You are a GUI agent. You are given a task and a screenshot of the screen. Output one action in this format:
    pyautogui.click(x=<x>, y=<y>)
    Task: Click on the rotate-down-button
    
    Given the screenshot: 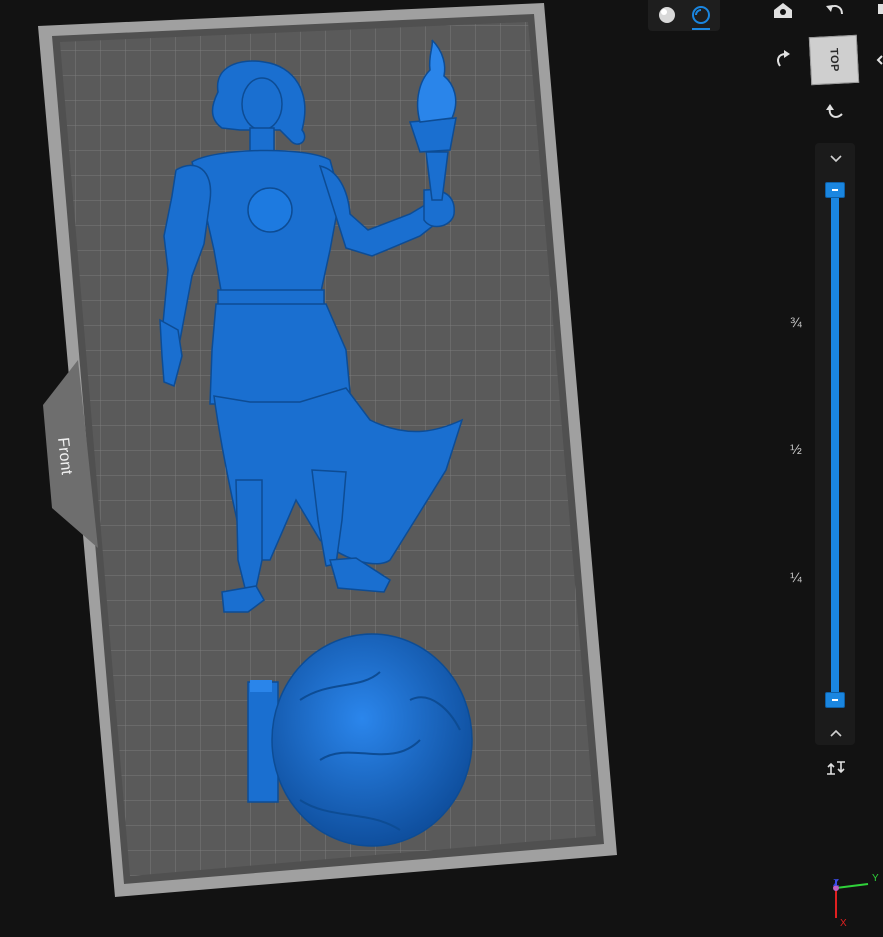 What is the action you would take?
    pyautogui.click(x=835, y=112)
    